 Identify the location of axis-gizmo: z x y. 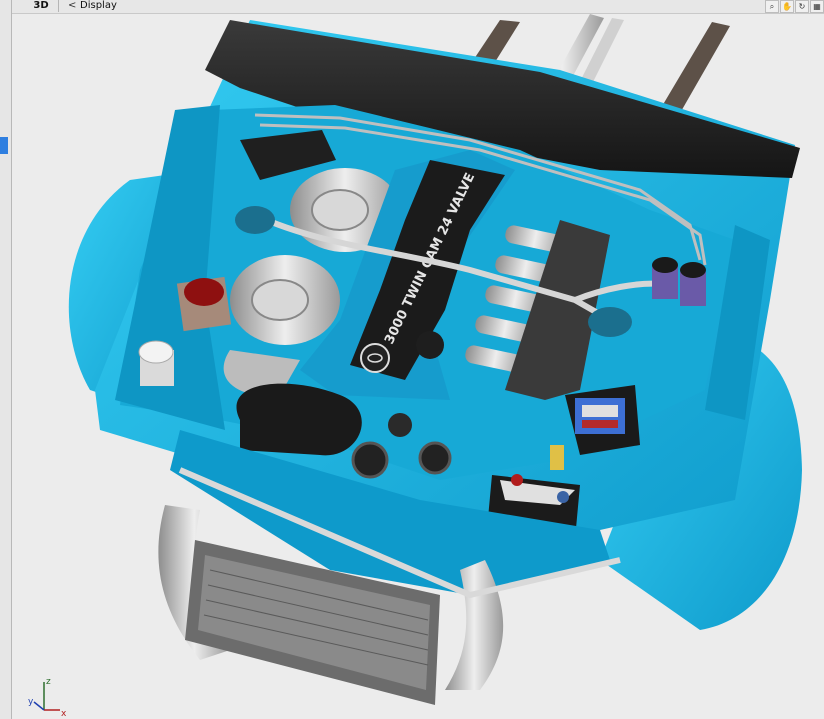
(47, 697).